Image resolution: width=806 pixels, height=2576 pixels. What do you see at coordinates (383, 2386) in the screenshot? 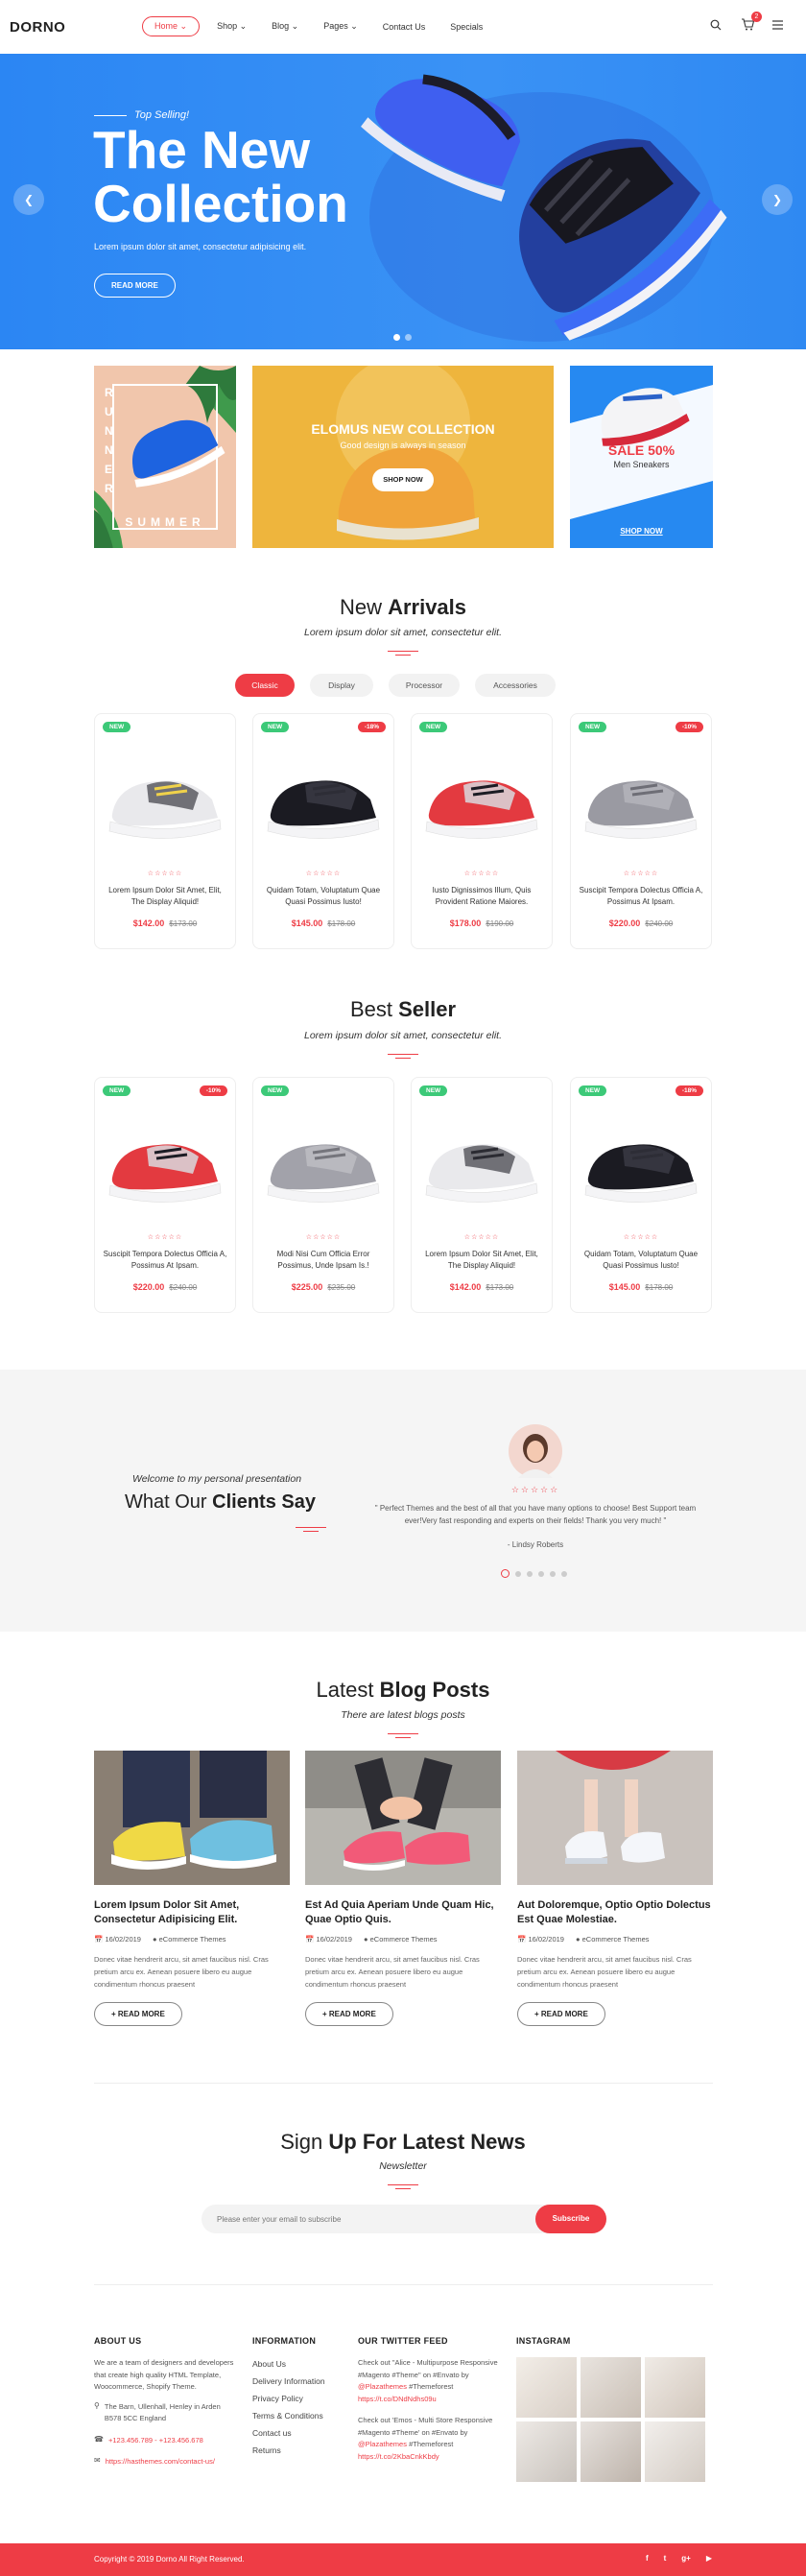
I see `tweet-1-handle: @Plazathemes` at bounding box center [383, 2386].